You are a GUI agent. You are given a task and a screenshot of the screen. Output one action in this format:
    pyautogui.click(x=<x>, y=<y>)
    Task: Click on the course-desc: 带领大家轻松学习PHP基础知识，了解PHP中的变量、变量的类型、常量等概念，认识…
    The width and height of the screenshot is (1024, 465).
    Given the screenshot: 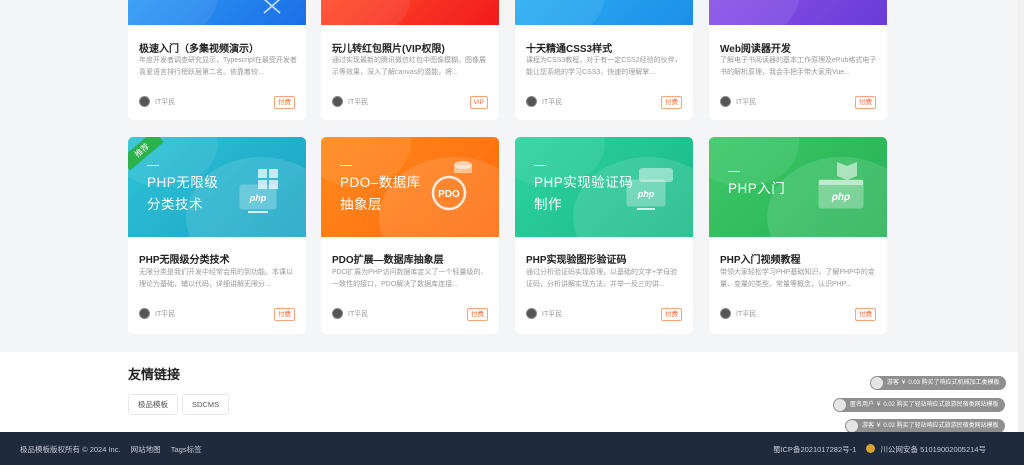 What is the action you would take?
    pyautogui.click(x=797, y=278)
    